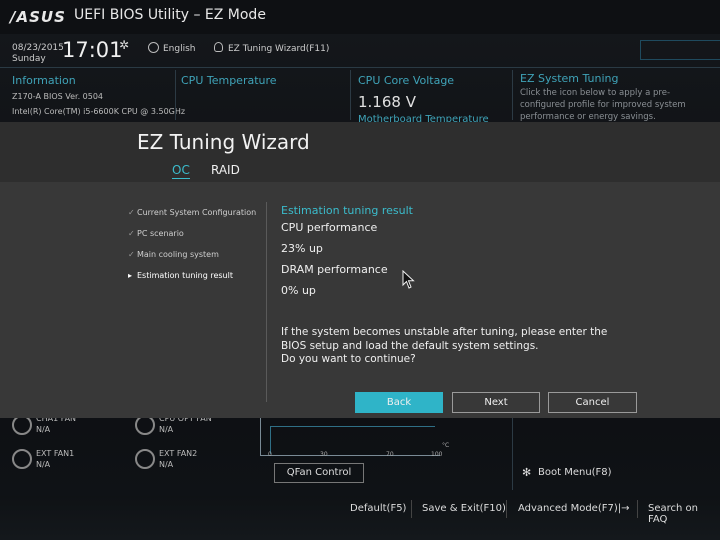 This screenshot has width=720, height=540. Describe the element at coordinates (302, 248) in the screenshot. I see `cpu-performance-value: 23% up` at that location.